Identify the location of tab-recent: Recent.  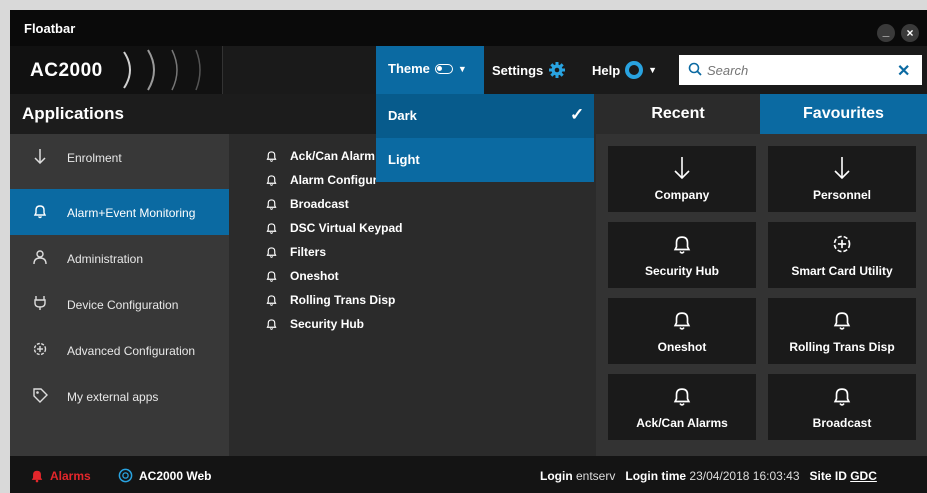
(678, 114).